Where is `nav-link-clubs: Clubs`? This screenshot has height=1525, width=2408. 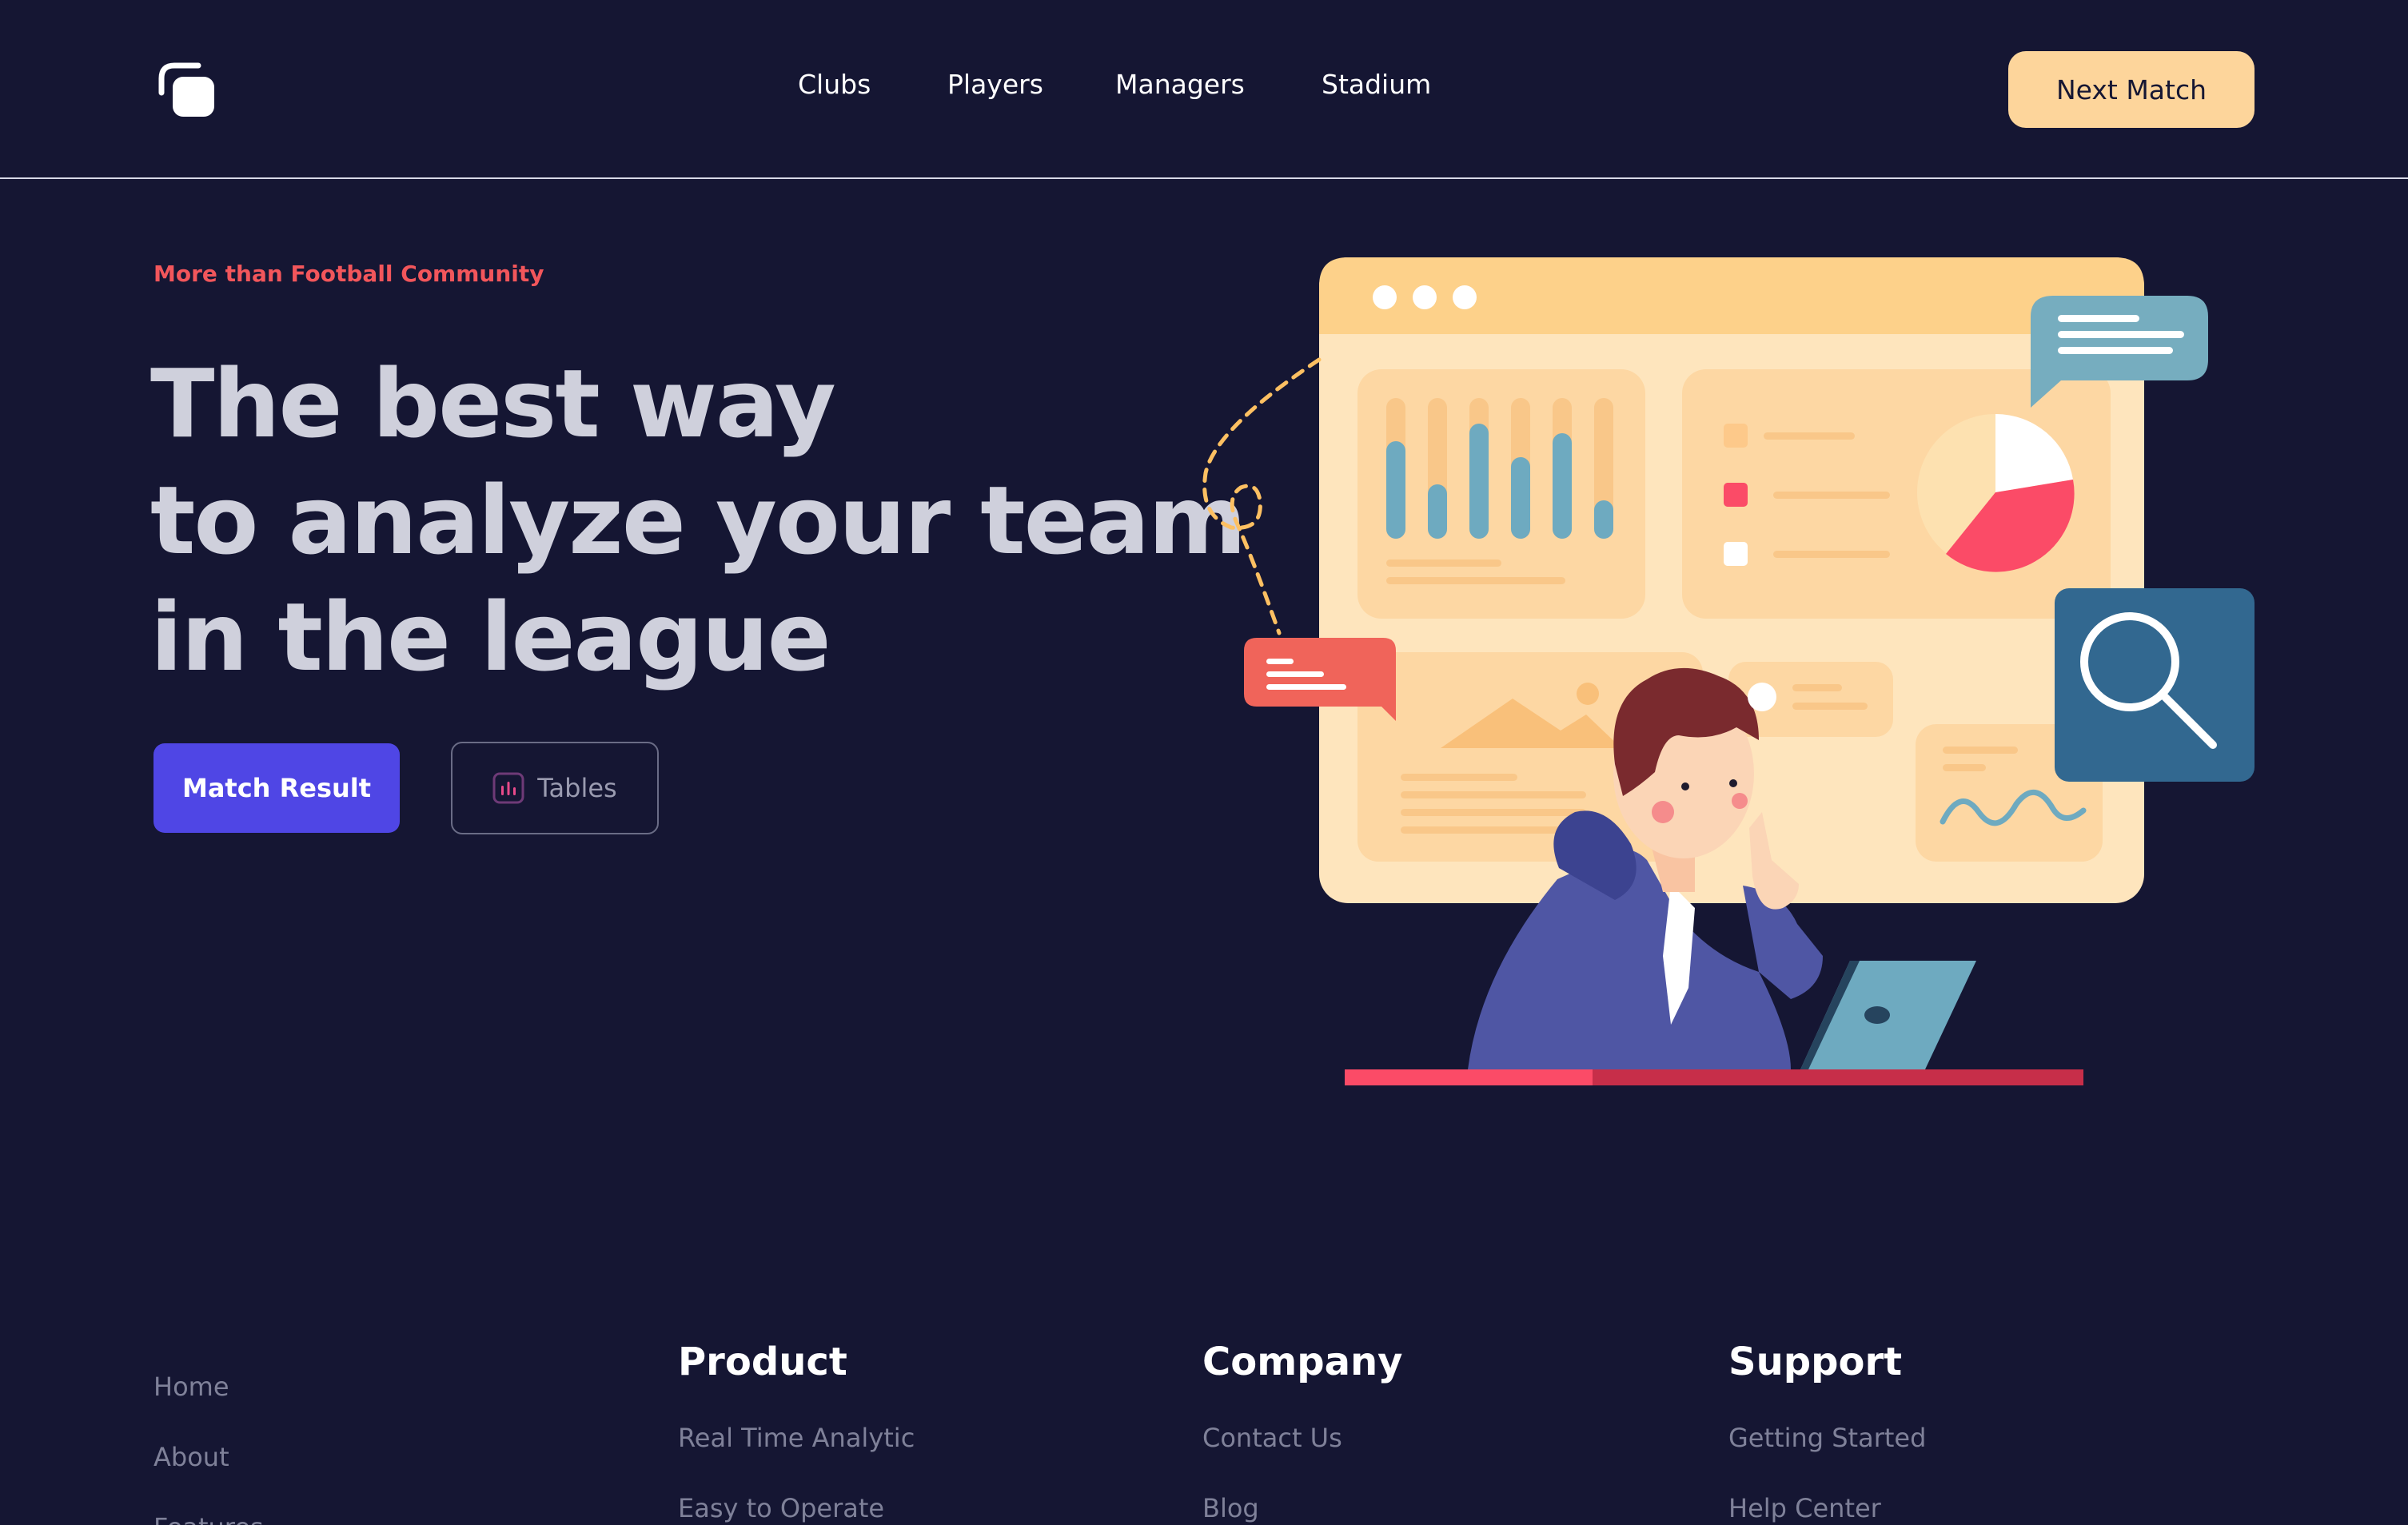 nav-link-clubs: Clubs is located at coordinates (834, 84).